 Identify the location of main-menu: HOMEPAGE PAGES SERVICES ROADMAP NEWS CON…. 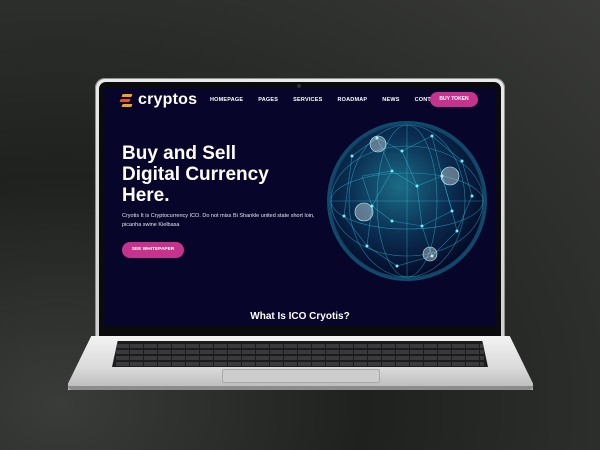
(335, 100).